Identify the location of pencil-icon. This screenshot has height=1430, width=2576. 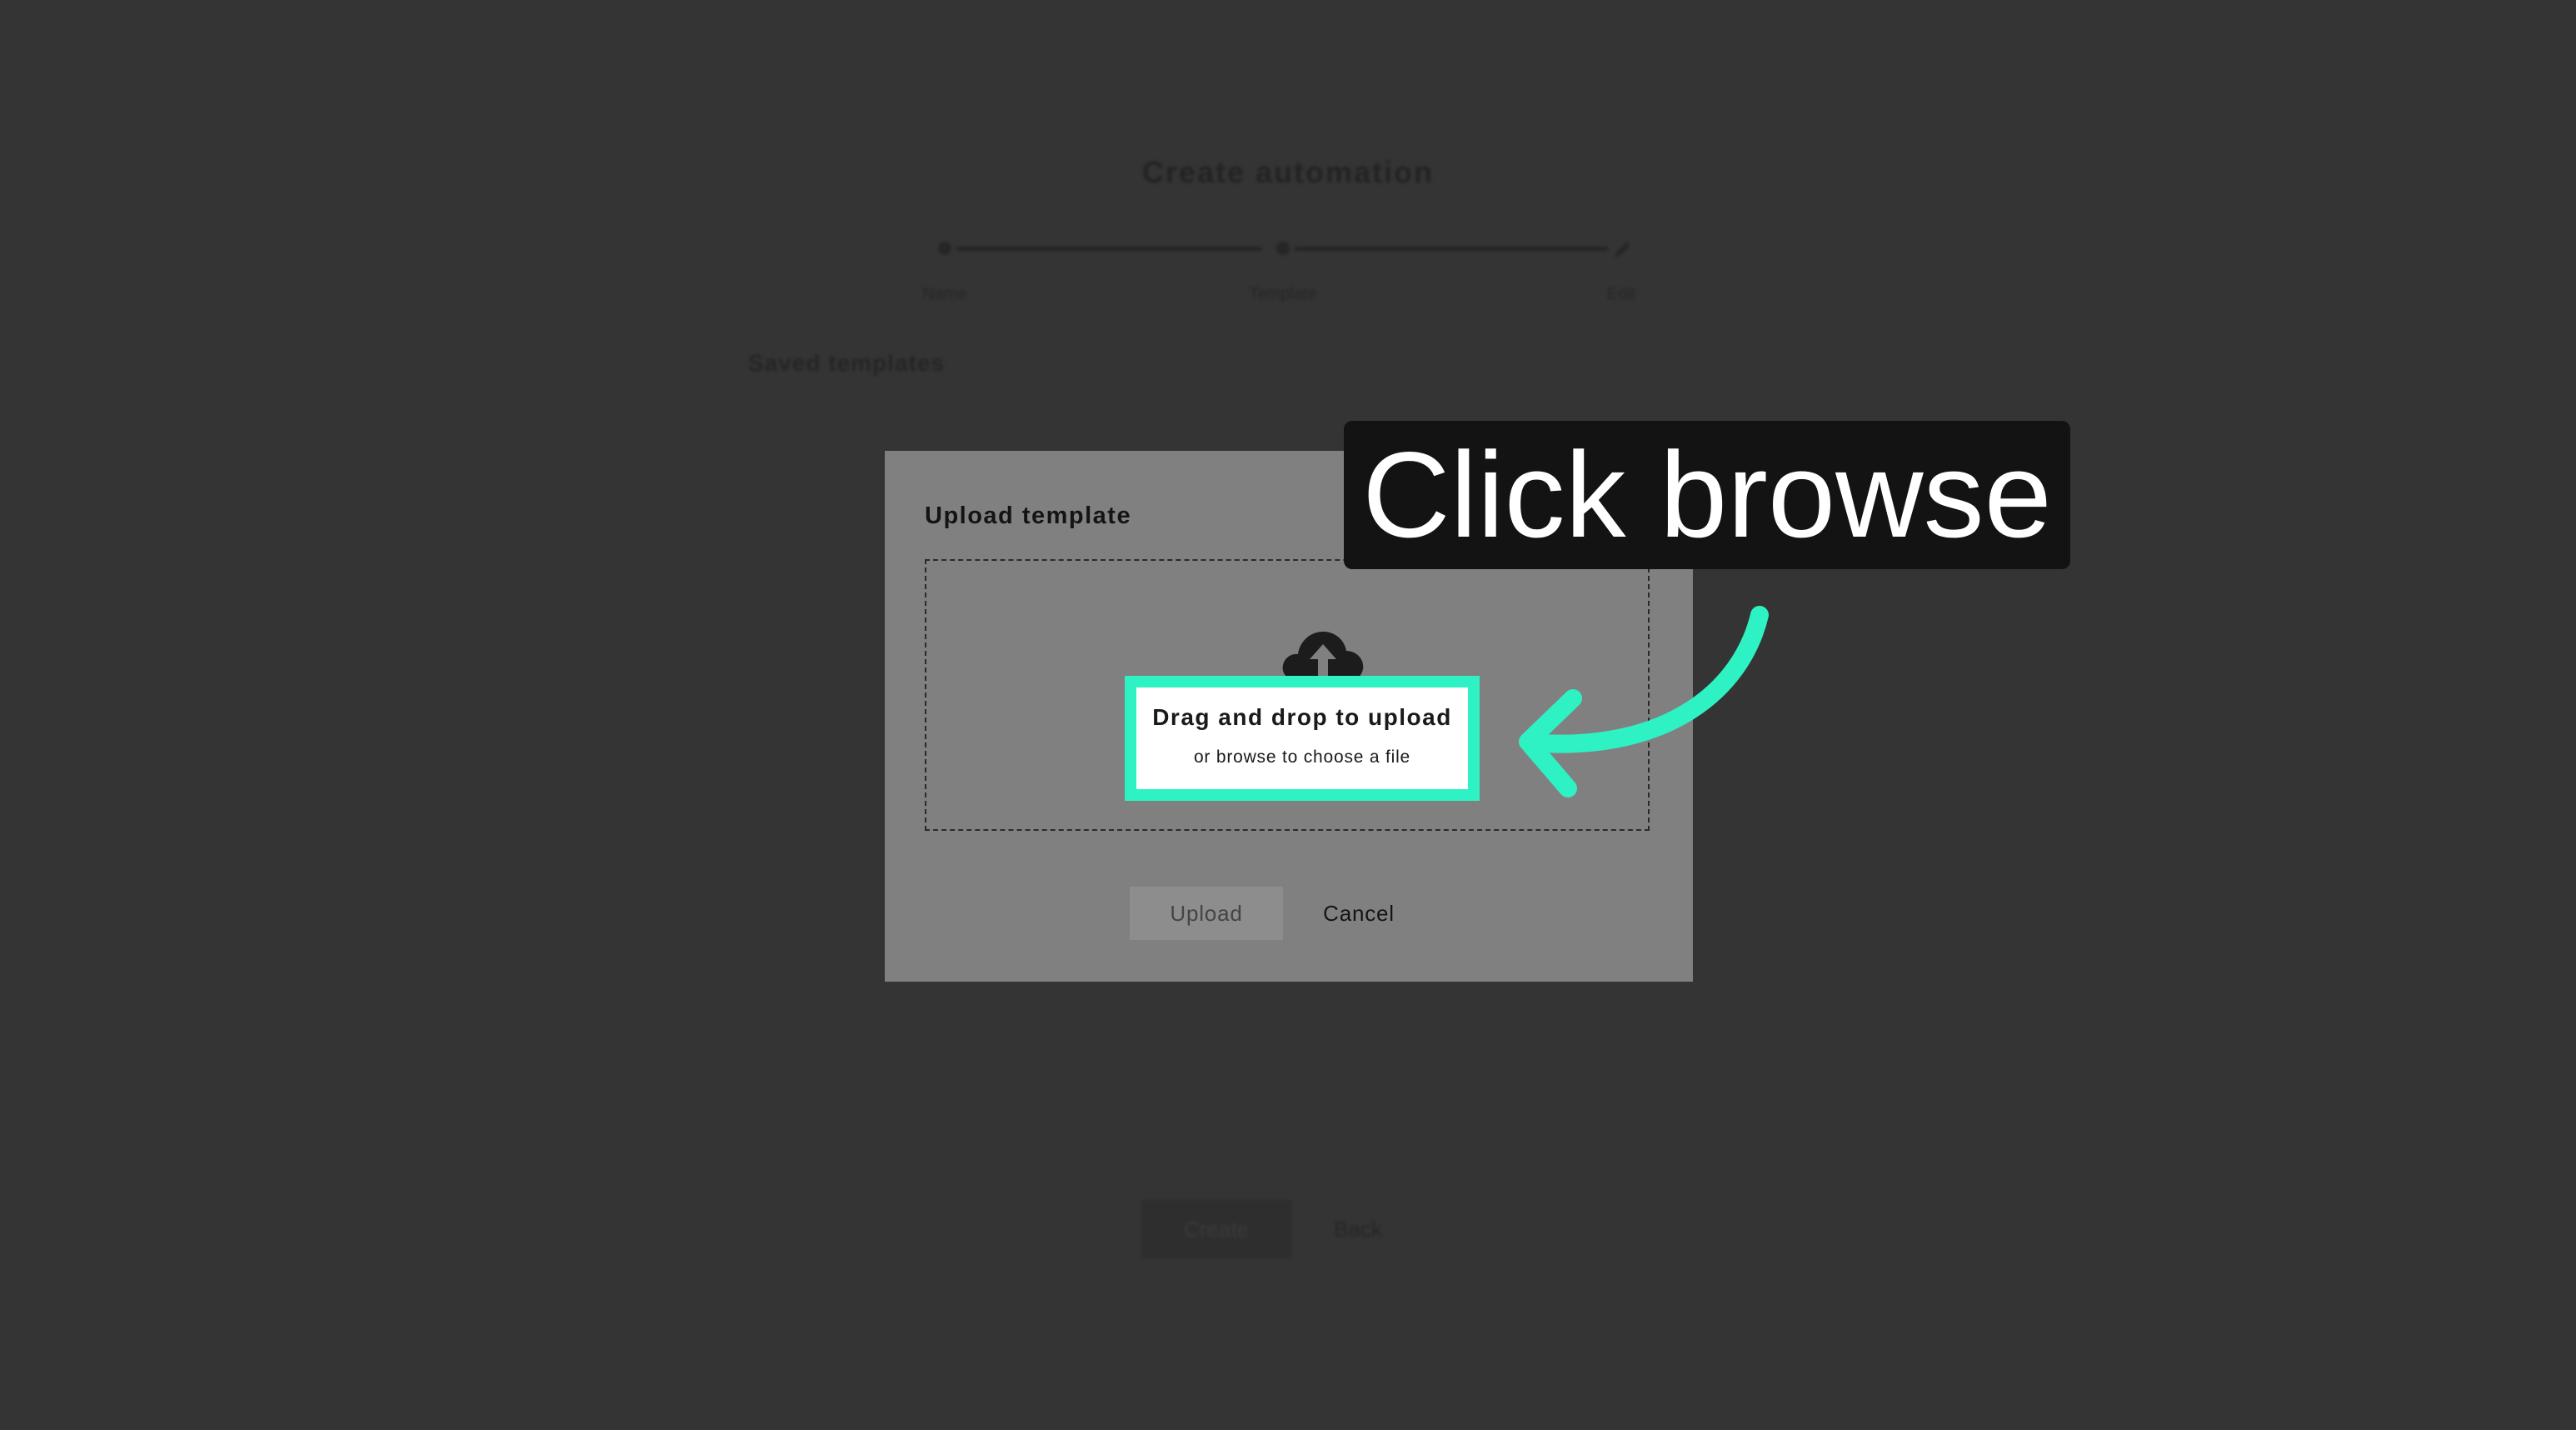
(1622, 250).